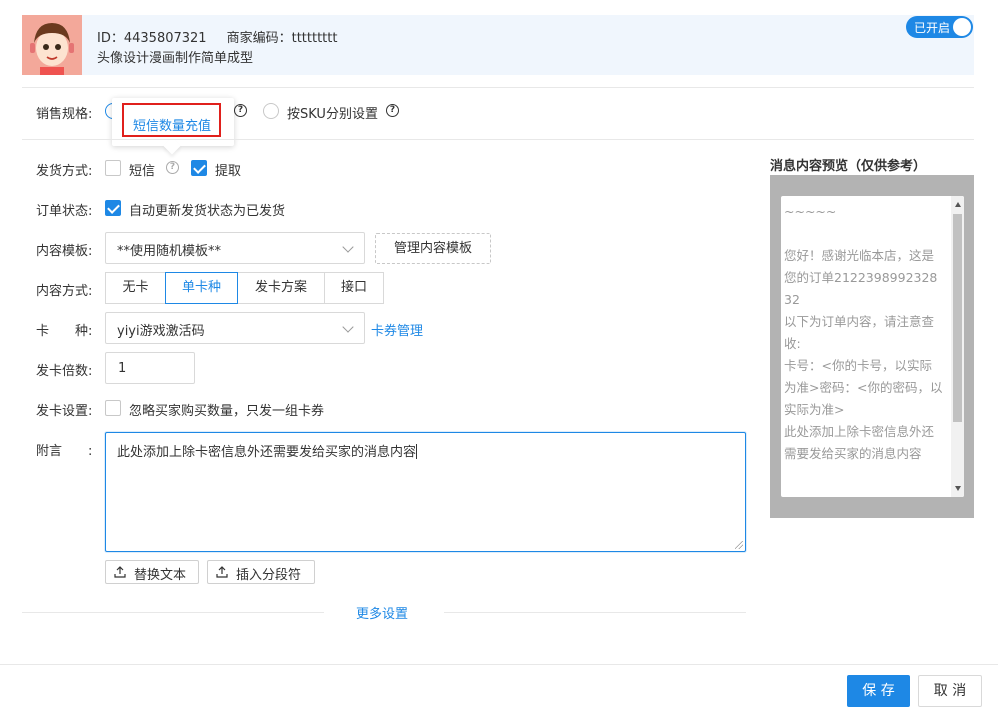 The height and width of the screenshot is (715, 998). What do you see at coordinates (135, 288) in the screenshot?
I see `method-option-no-card: 无卡` at bounding box center [135, 288].